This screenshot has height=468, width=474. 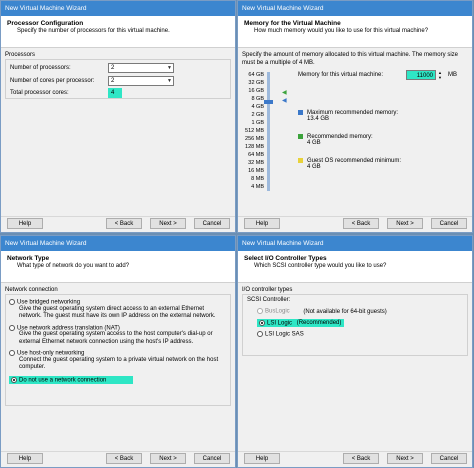 What do you see at coordinates (348, 116) in the screenshot?
I see `max-recommended: Maximum recommended memory: 13.4 GB` at bounding box center [348, 116].